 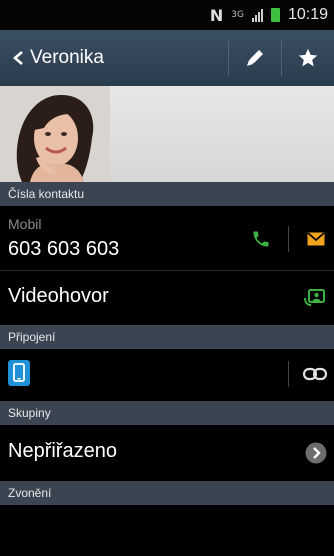 What do you see at coordinates (316, 453) in the screenshot?
I see `chevron-right-icon` at bounding box center [316, 453].